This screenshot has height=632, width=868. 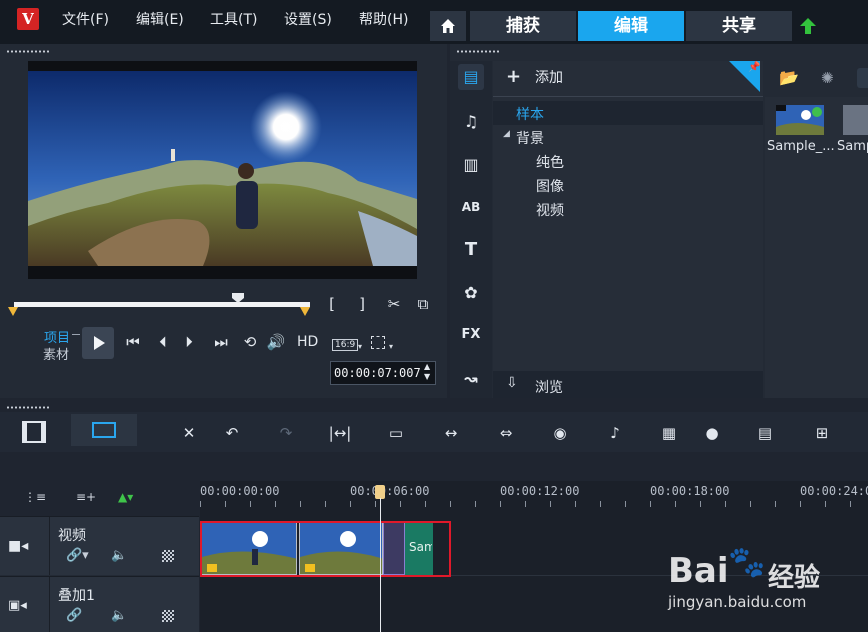 What do you see at coordinates (77, 555) in the screenshot?
I see `link-icon: 🔗▾` at bounding box center [77, 555].